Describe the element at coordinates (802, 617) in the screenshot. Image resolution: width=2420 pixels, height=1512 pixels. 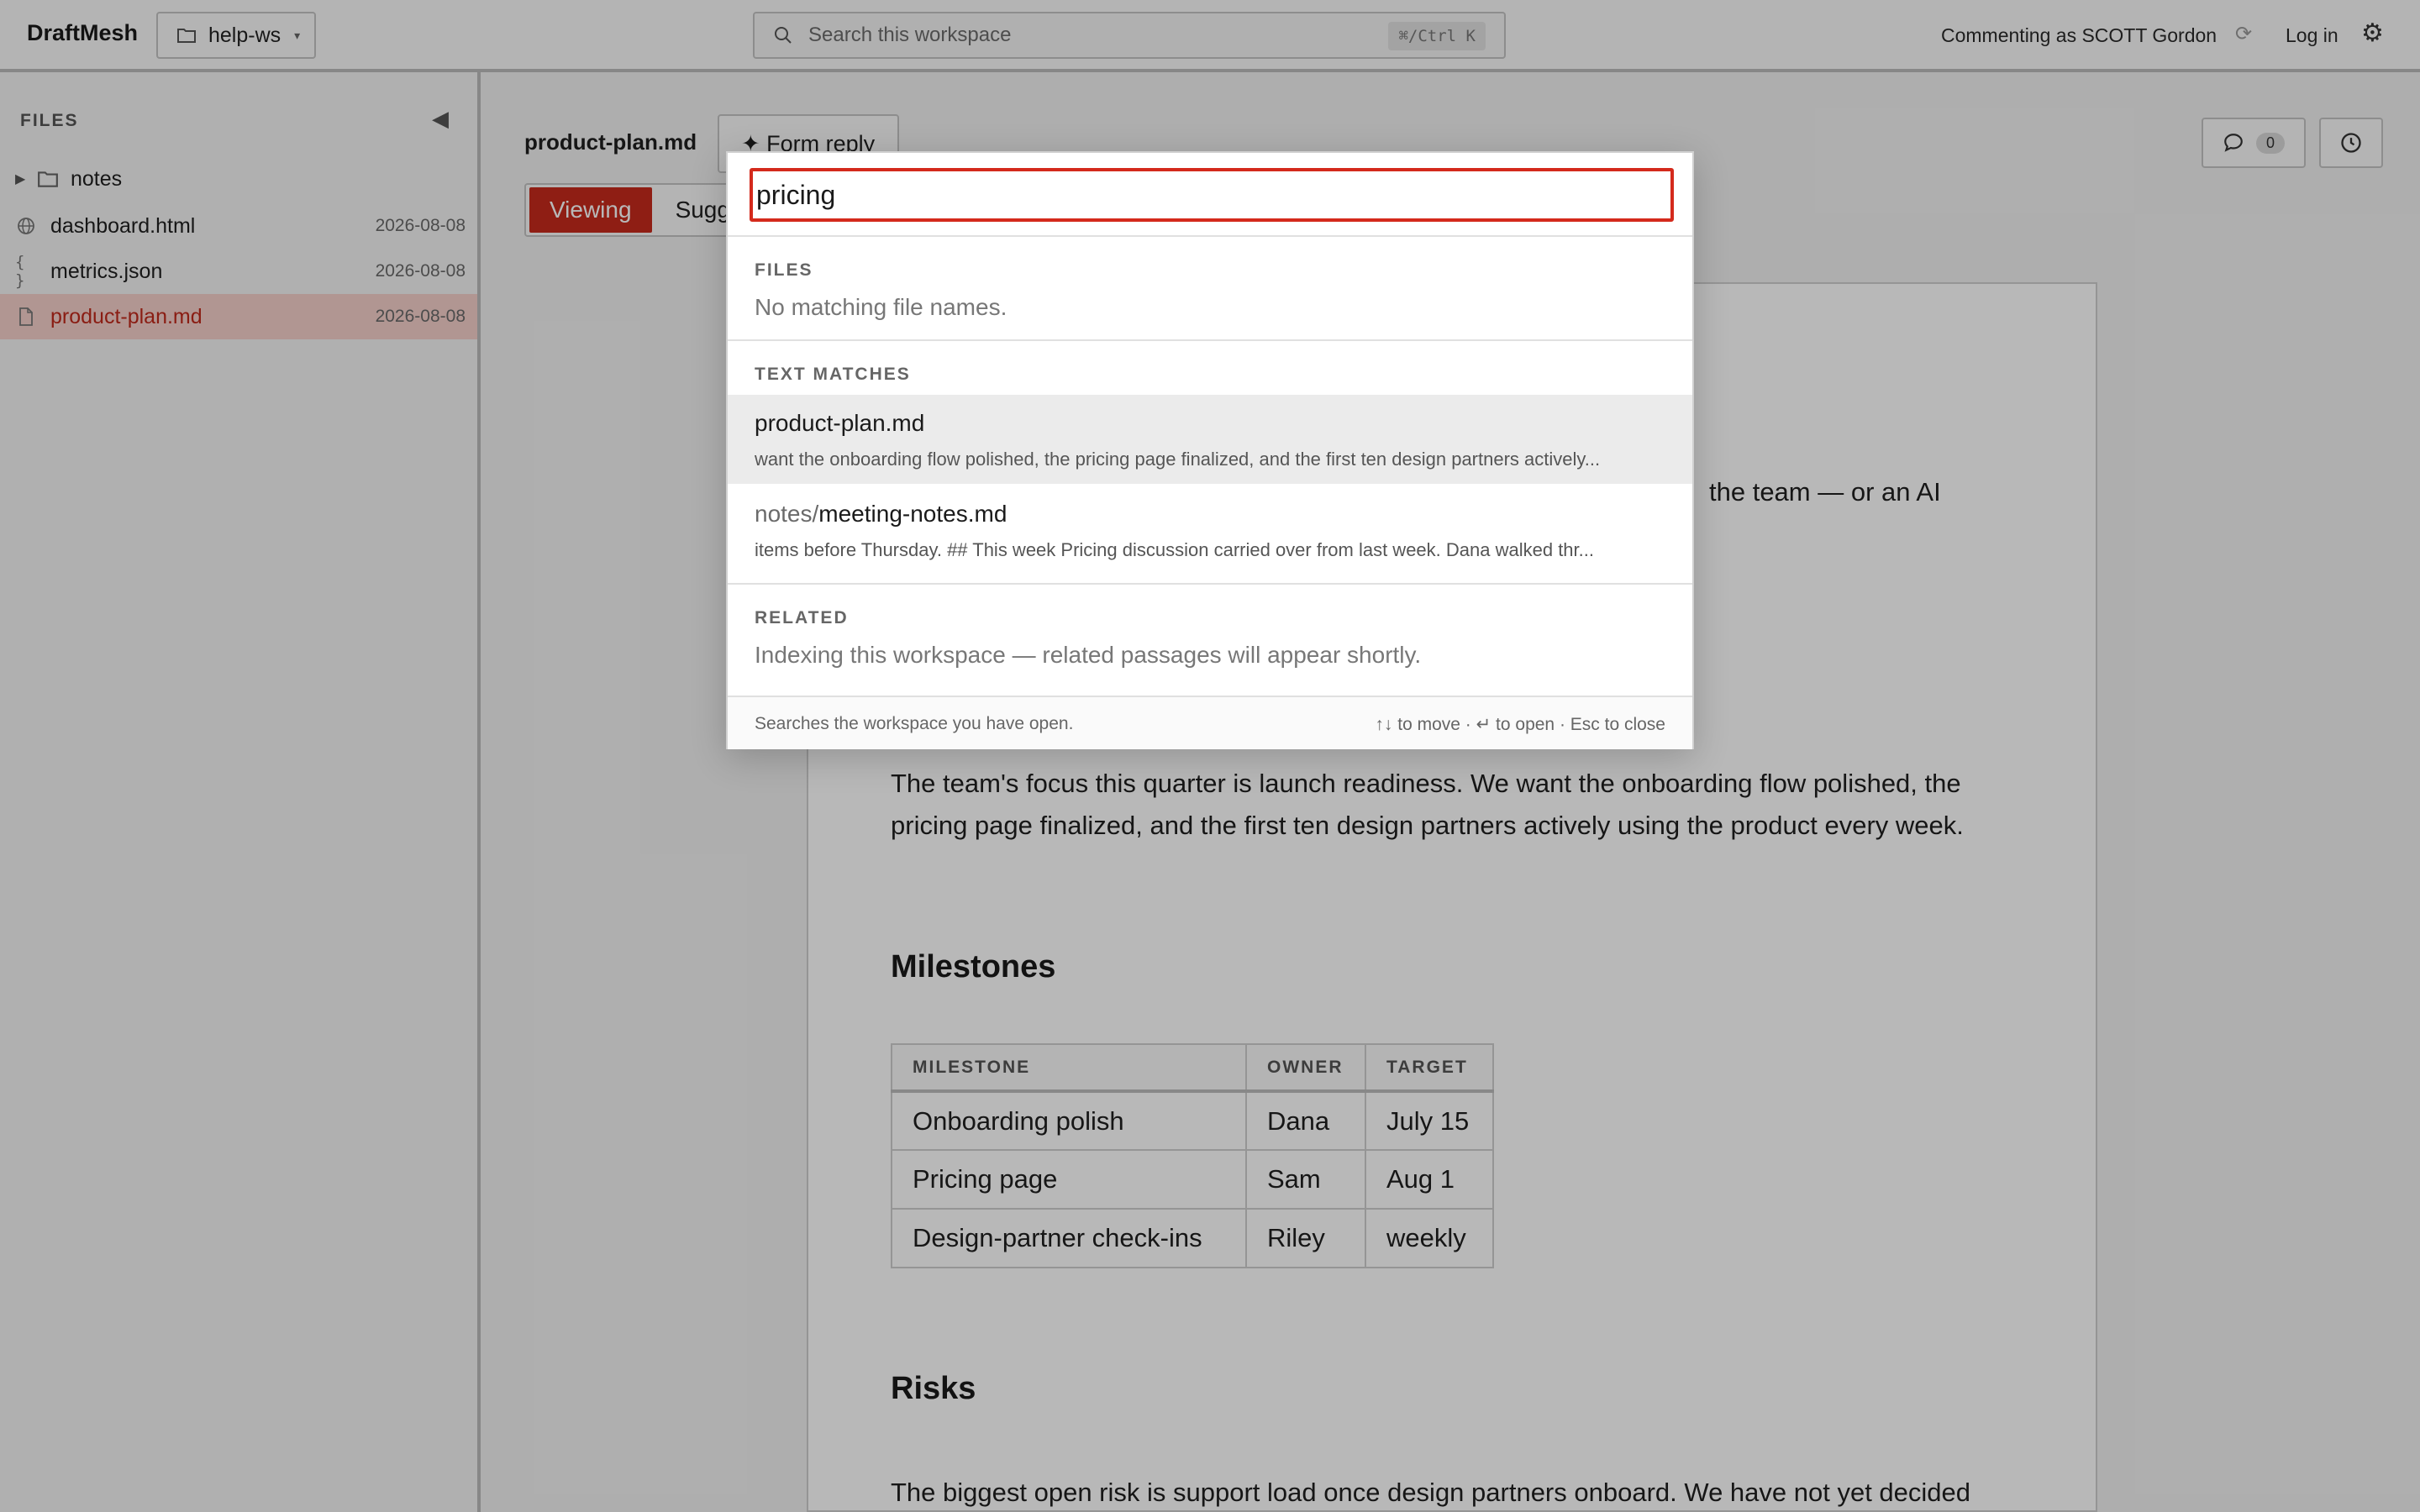
I see `related-section-label: RELATED` at that location.